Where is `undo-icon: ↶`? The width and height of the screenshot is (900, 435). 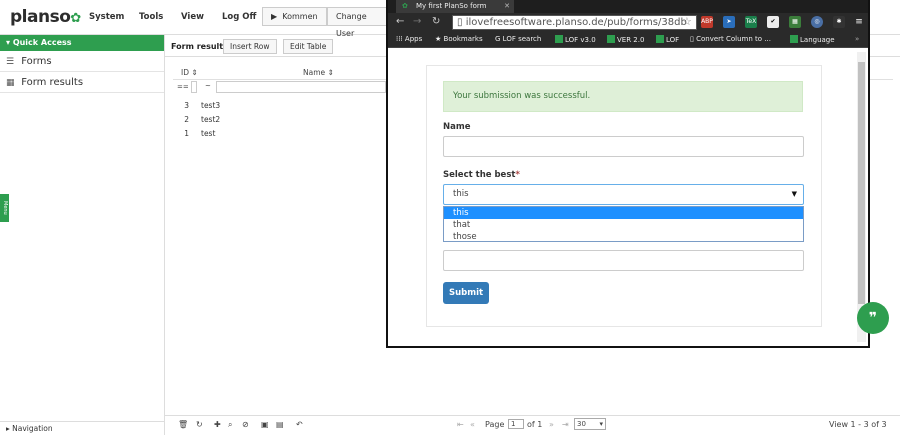
undo-icon: ↶ is located at coordinates (299, 424).